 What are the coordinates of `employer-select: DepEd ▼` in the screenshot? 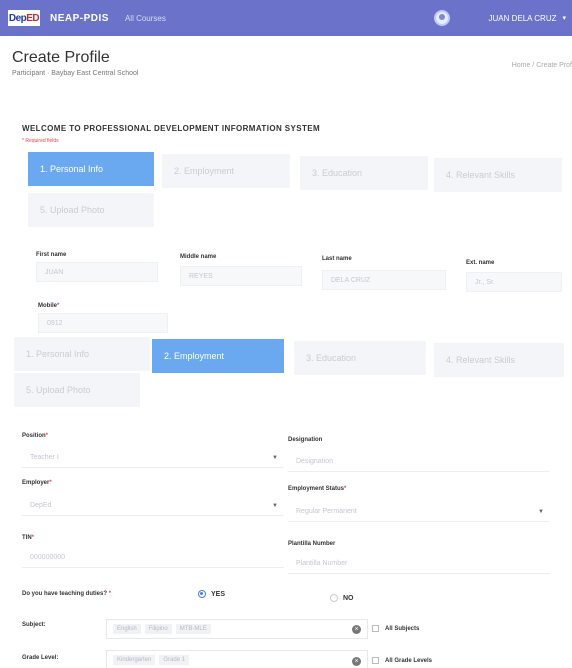 It's located at (153, 506).